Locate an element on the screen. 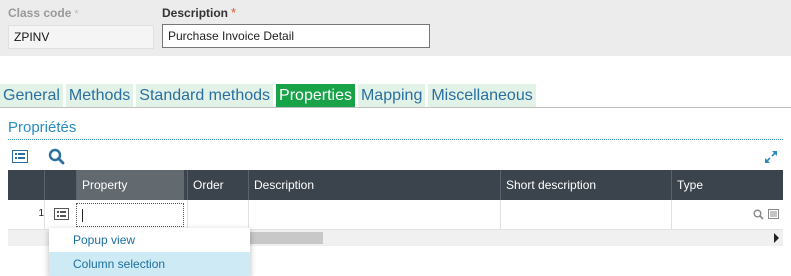 The width and height of the screenshot is (791, 276). text-caret is located at coordinates (82, 215).